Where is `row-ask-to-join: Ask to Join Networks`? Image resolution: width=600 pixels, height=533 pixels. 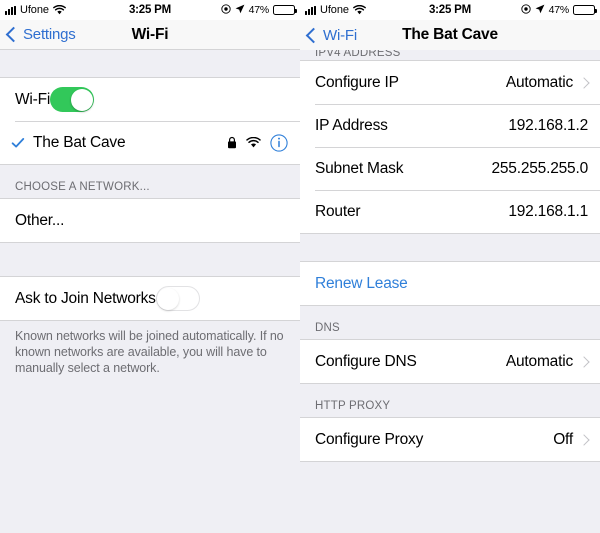 row-ask-to-join: Ask to Join Networks is located at coordinates (150, 298).